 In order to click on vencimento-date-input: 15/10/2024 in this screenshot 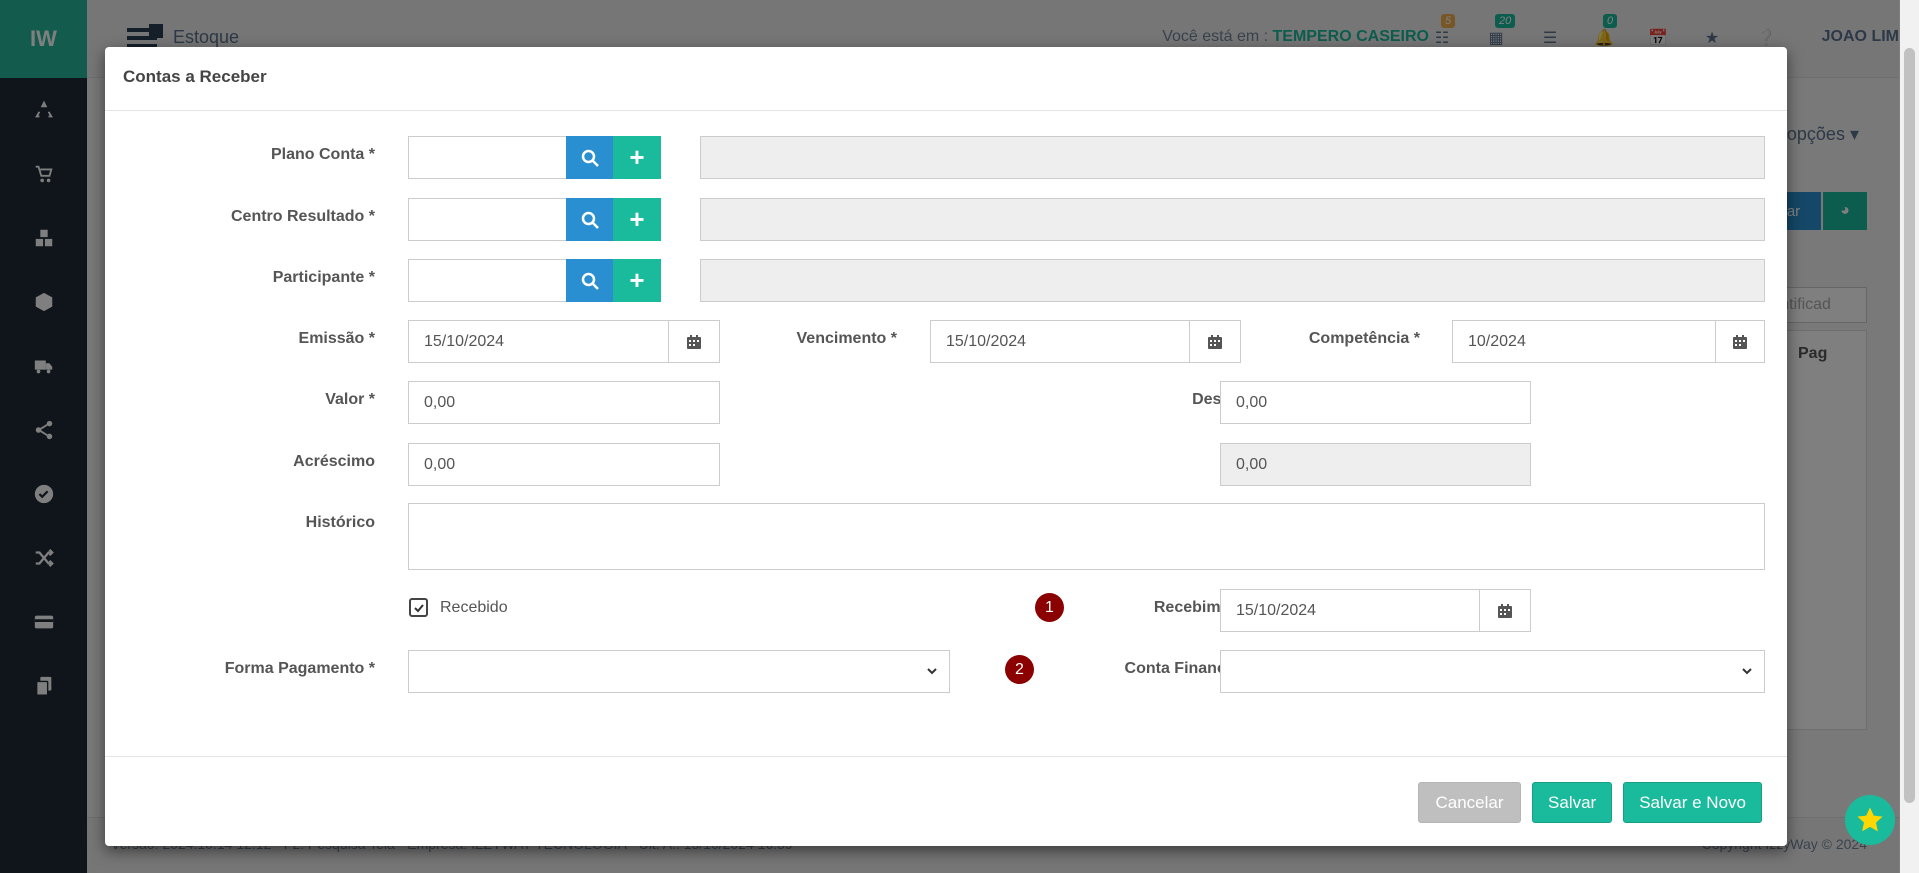, I will do `click(1060, 341)`.